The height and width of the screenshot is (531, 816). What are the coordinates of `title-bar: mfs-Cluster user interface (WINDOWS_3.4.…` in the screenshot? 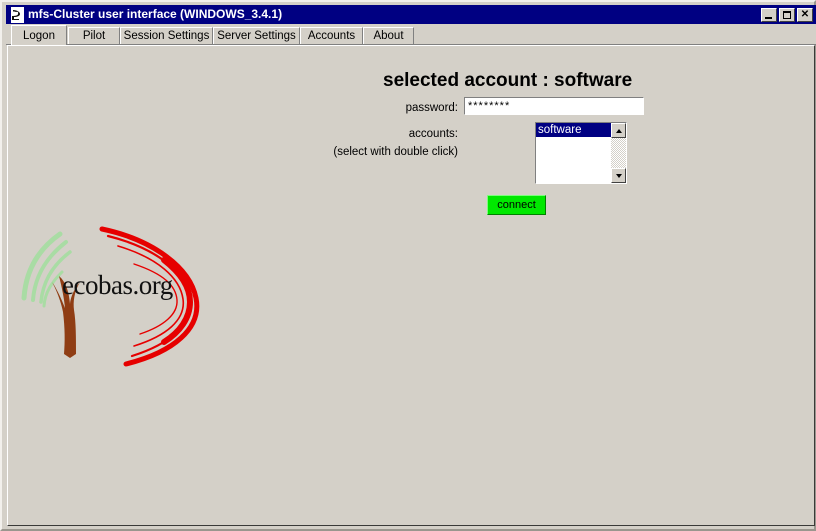 It's located at (411, 14).